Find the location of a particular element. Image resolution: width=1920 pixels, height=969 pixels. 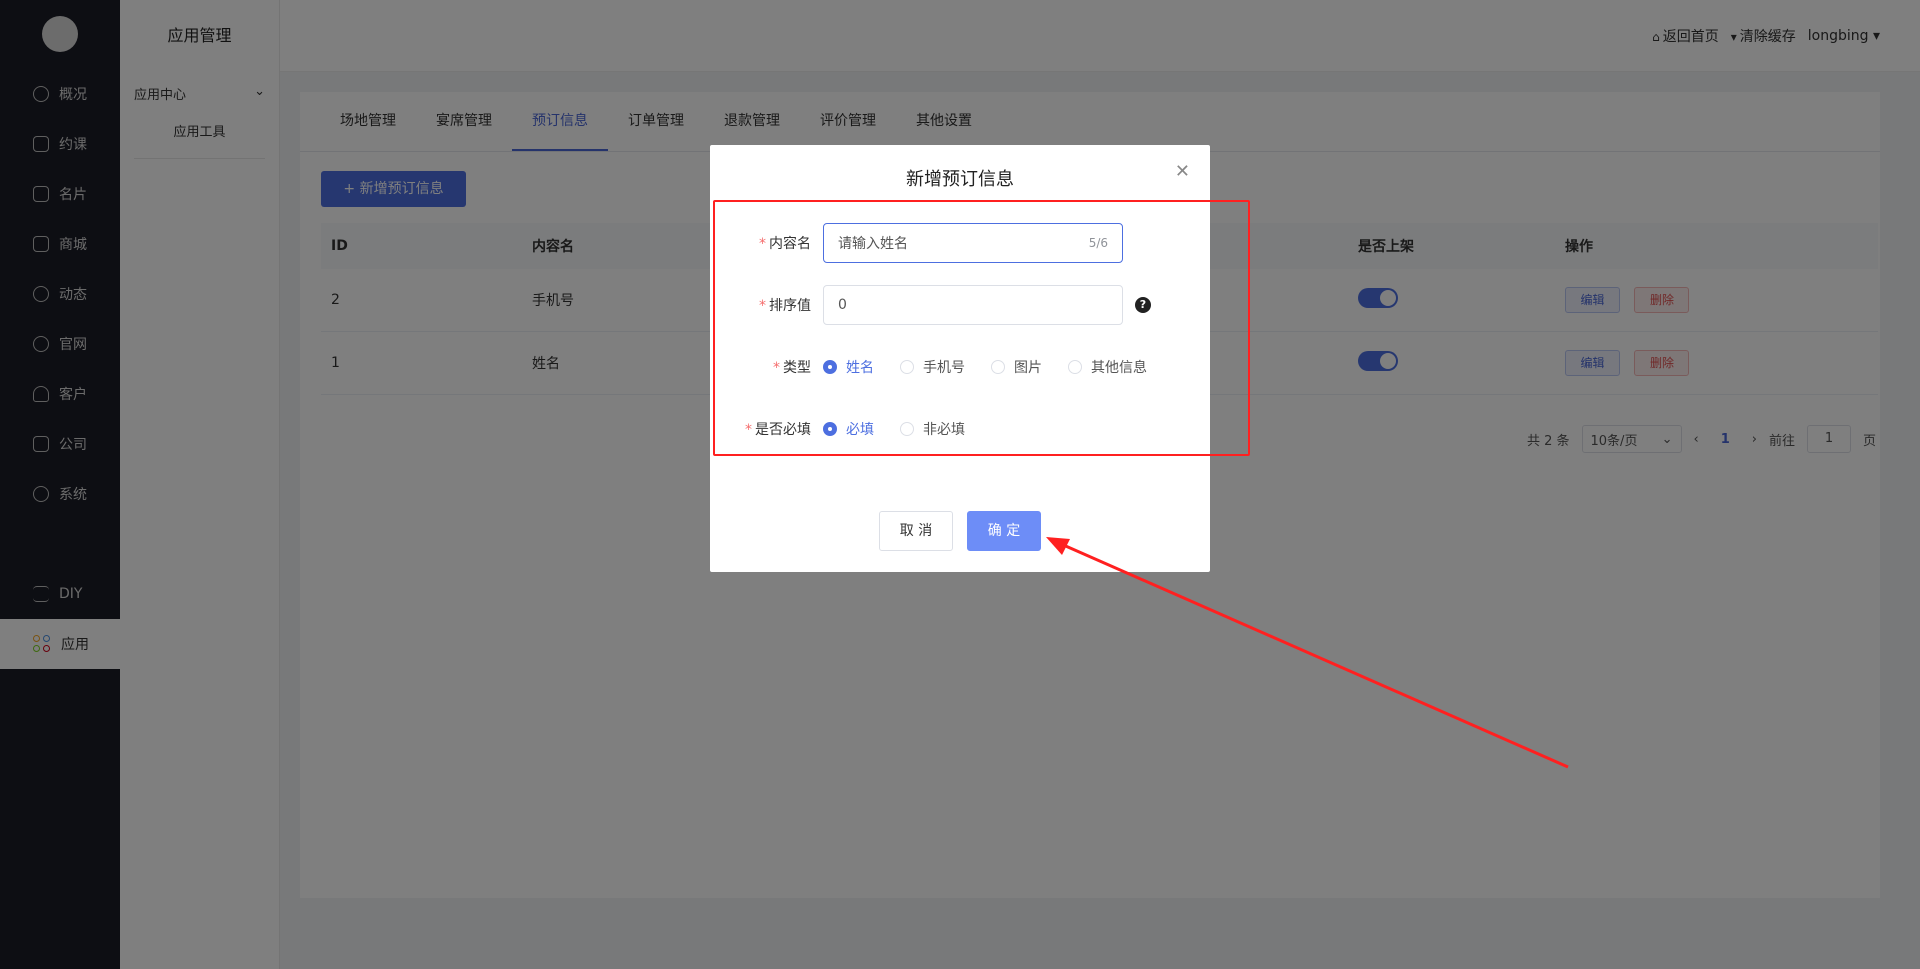

cancel-button: 取 消 is located at coordinates (916, 531).